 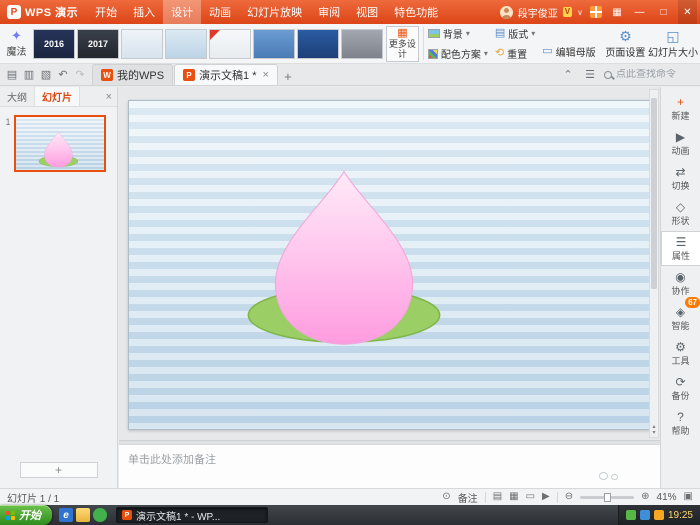 What do you see at coordinates (457, 53) in the screenshot?
I see `color-scheme-button: 配色方案 ▾` at bounding box center [457, 53].